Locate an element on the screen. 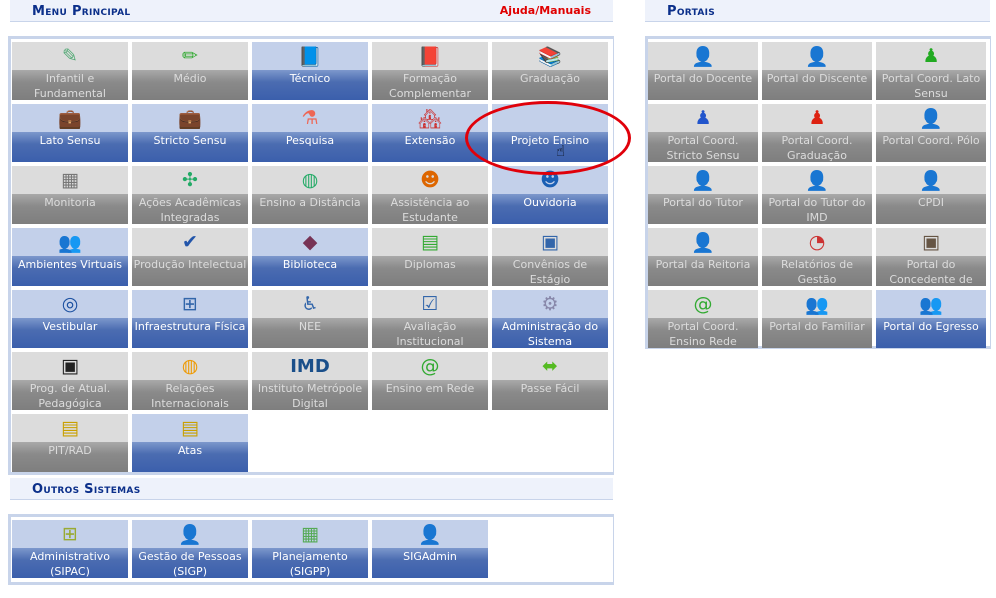 Image resolution: width=996 pixels, height=598 pixels. tile-ensino-a-distancia: ◍ Ensino a Distância is located at coordinates (310, 195).